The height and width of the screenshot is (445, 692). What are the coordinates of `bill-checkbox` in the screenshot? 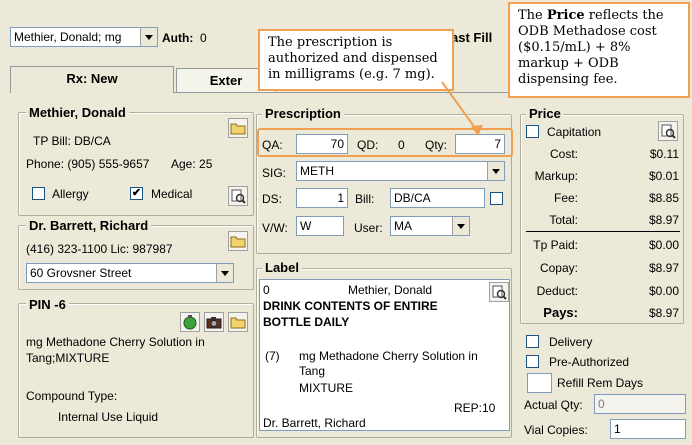 It's located at (496, 198).